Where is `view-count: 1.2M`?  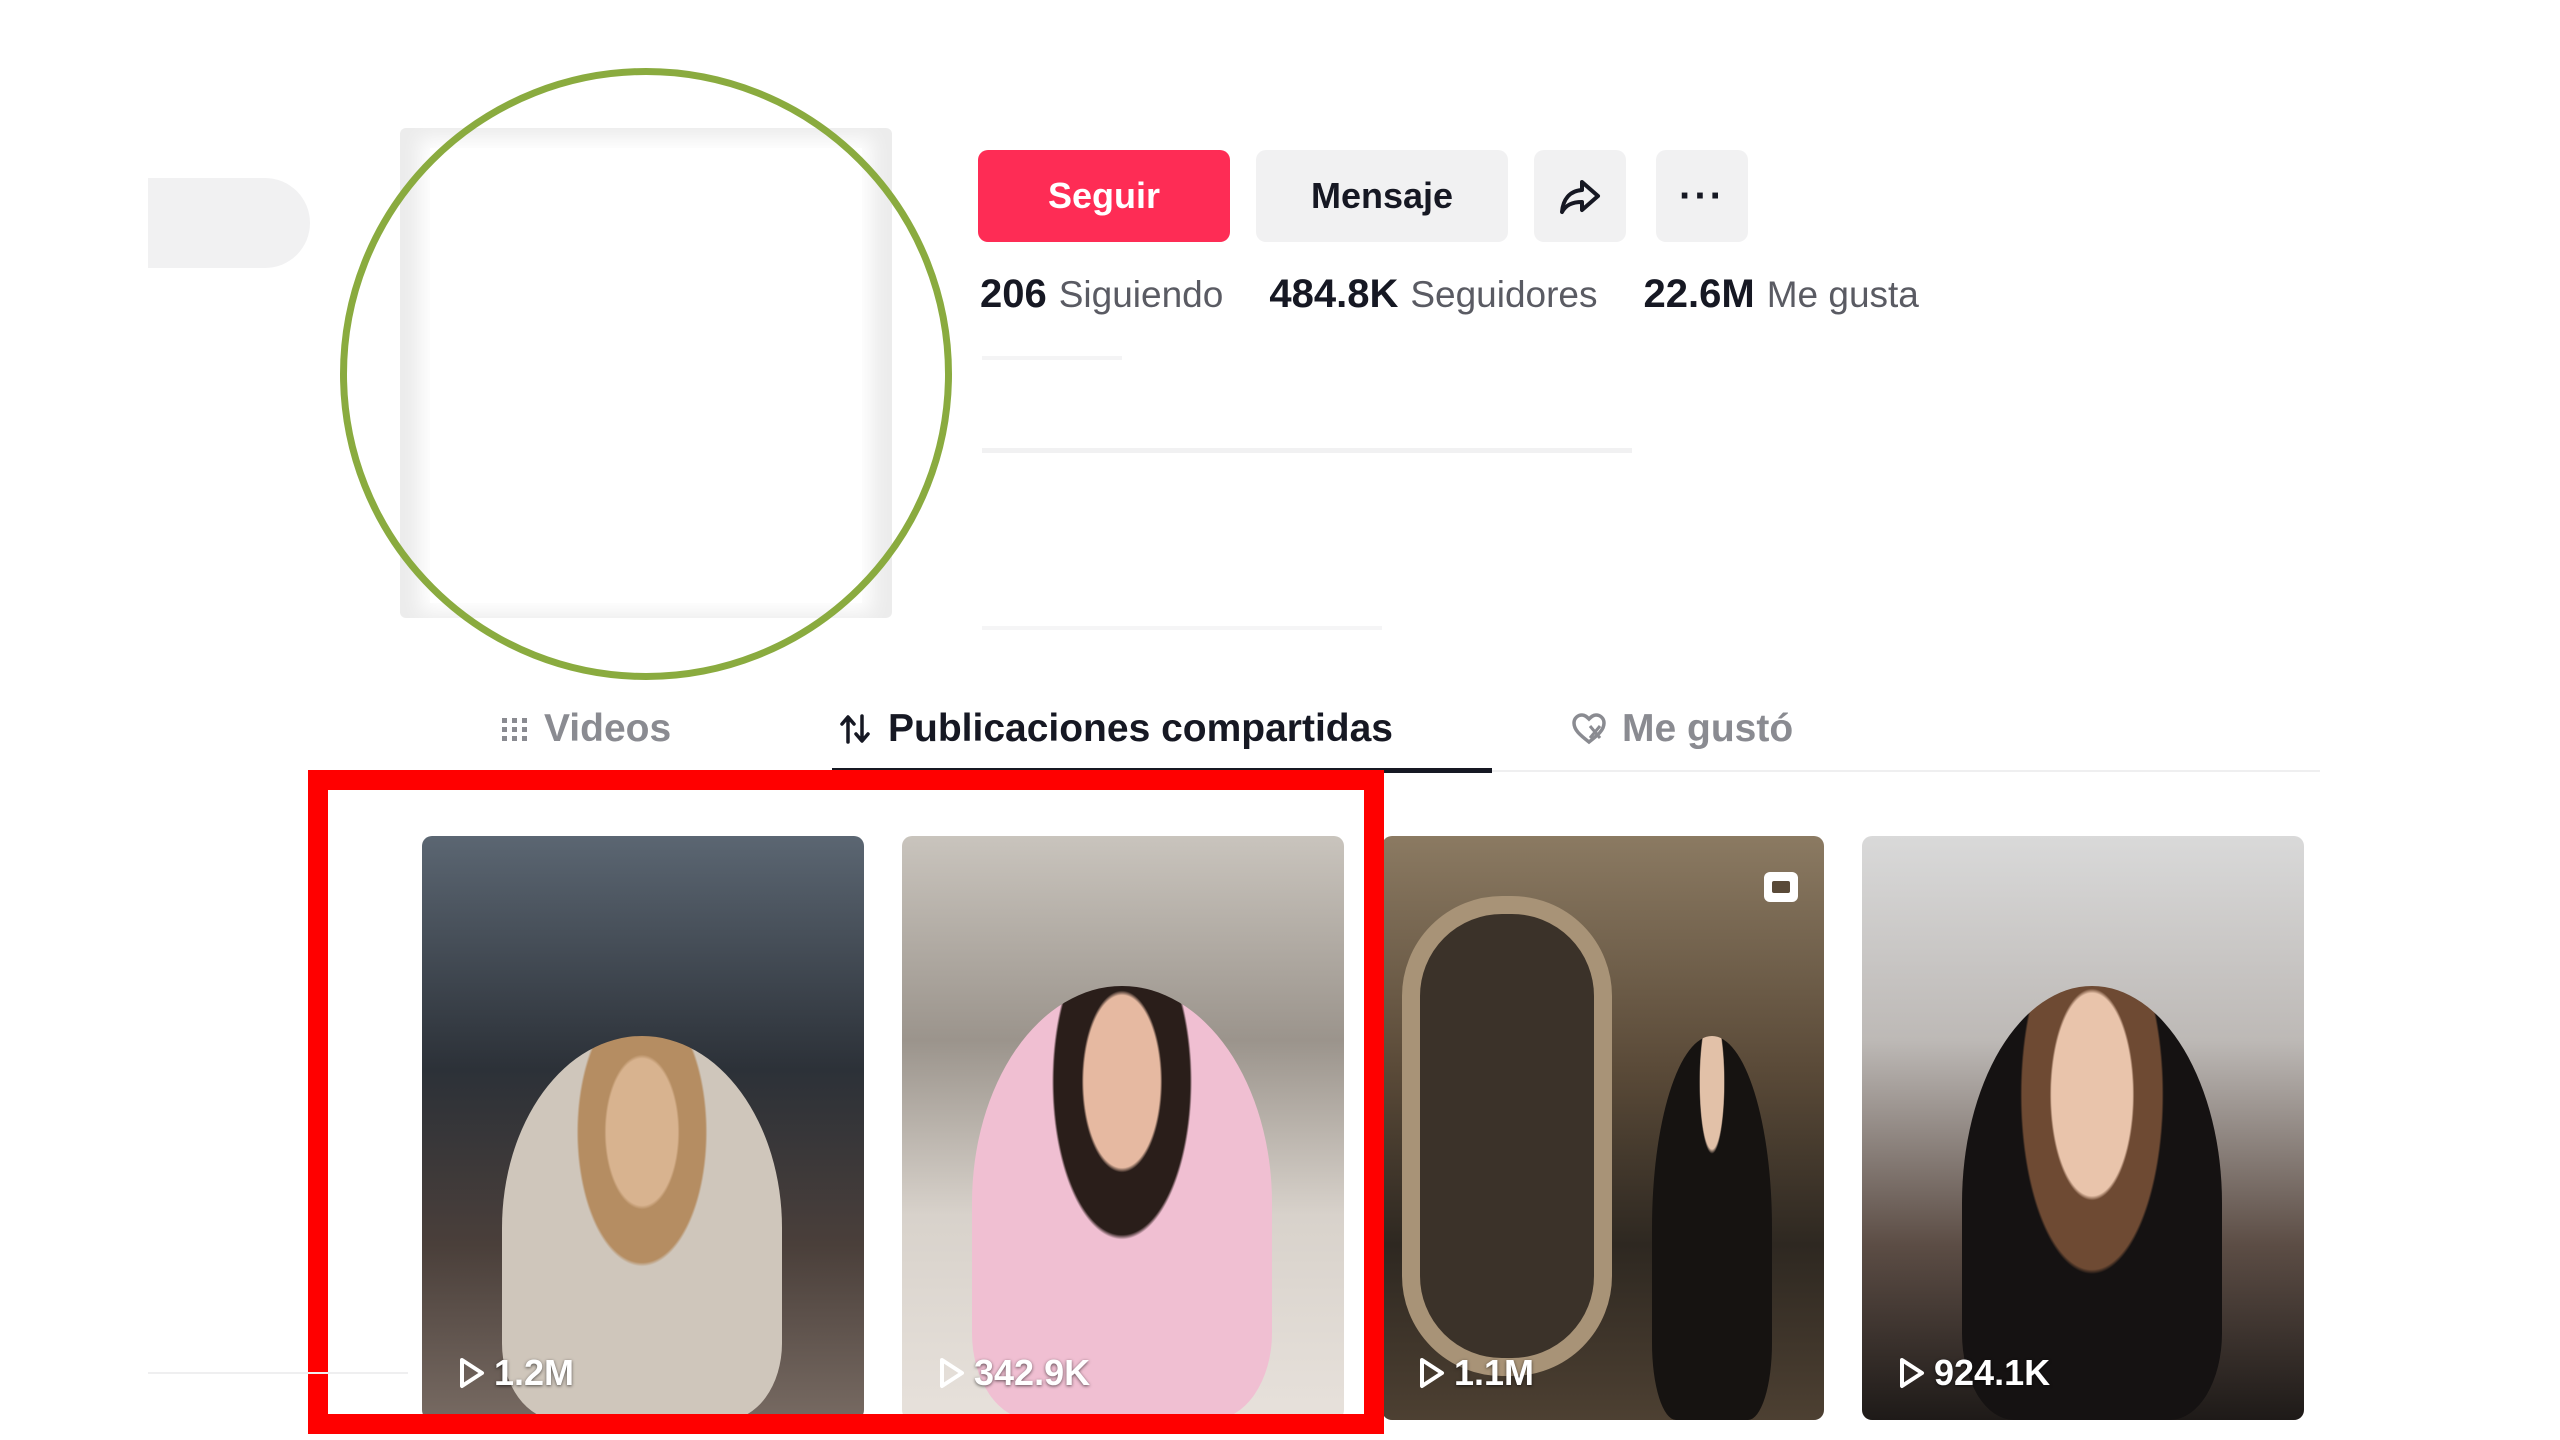 view-count: 1.2M is located at coordinates (516, 1373).